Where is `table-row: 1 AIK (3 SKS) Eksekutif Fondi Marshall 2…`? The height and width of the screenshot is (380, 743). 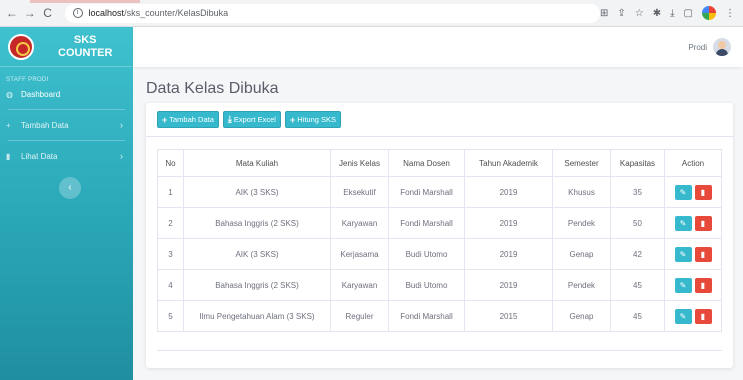 table-row: 1 AIK (3 SKS) Eksekutif Fondi Marshall 2… is located at coordinates (439, 192).